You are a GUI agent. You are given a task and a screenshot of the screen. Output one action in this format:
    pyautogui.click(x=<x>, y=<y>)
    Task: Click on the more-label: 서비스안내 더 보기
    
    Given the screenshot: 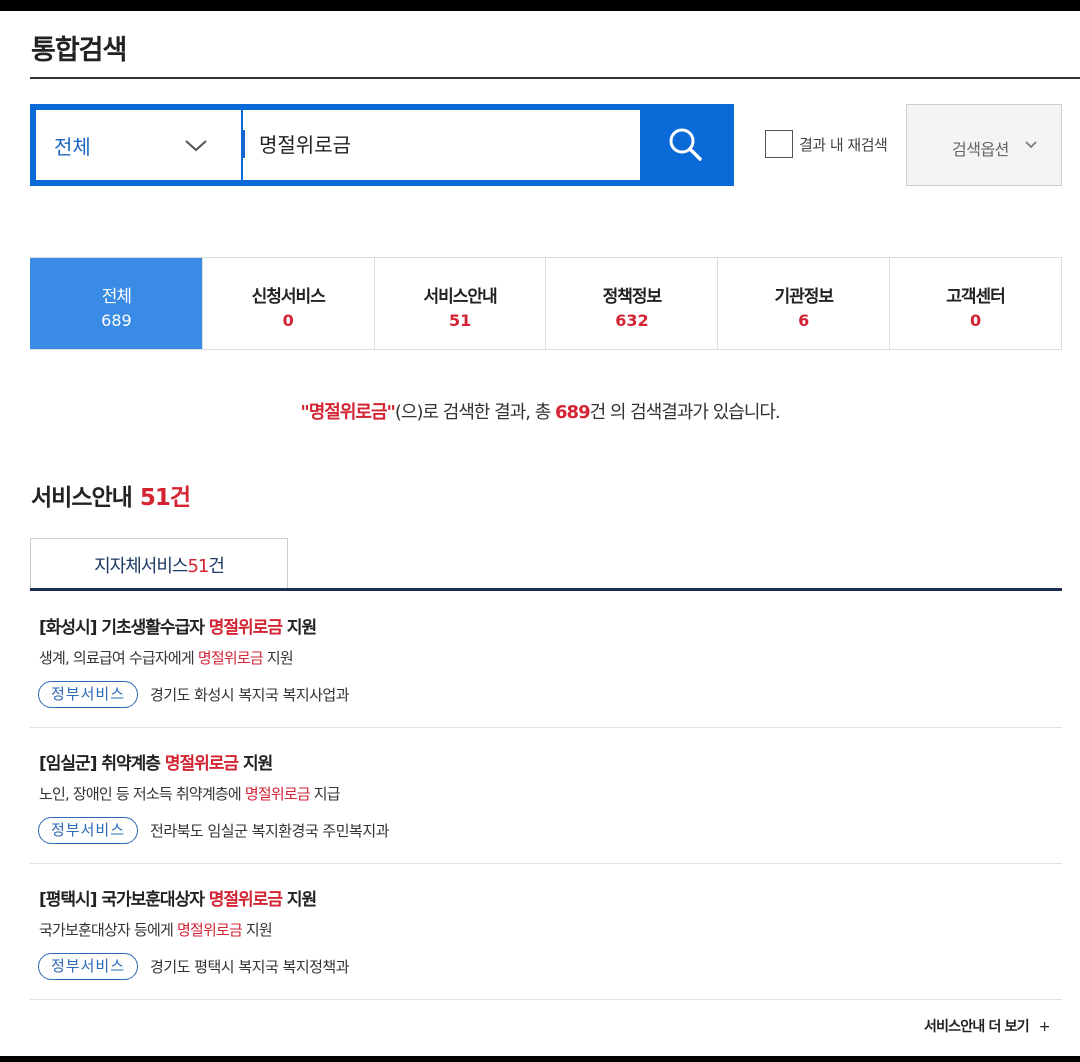 What is the action you would take?
    pyautogui.click(x=977, y=1027)
    